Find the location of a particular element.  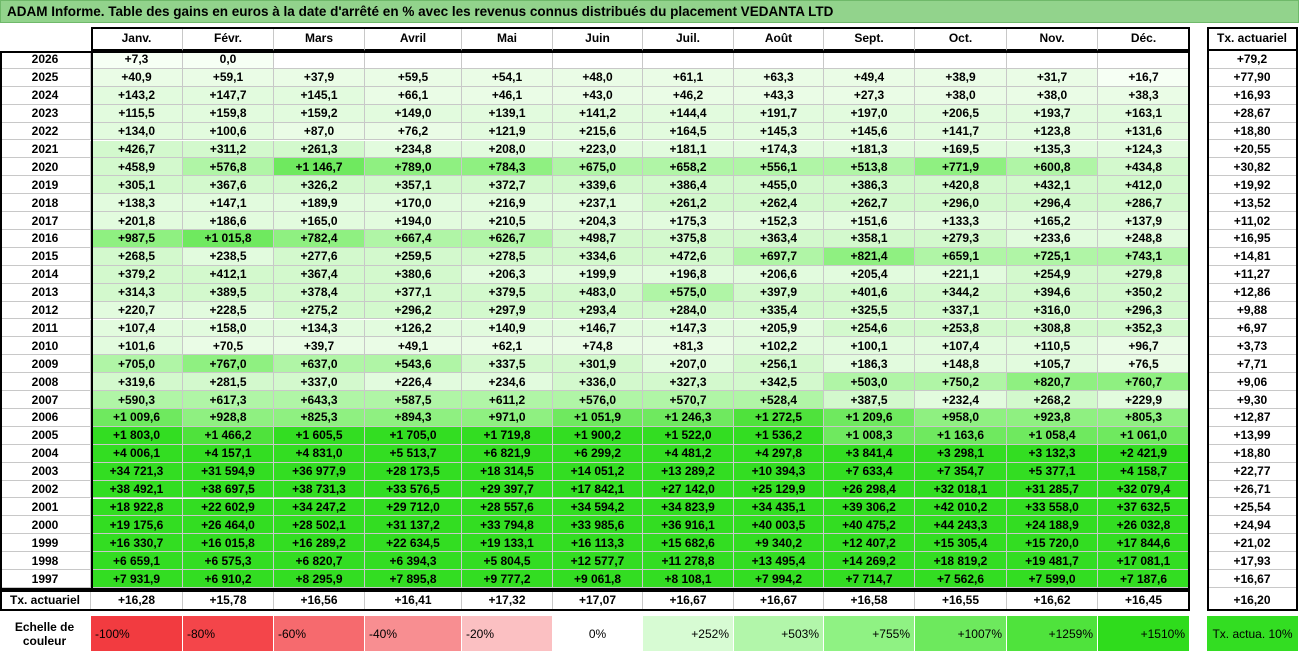

table-cell: +352,3 is located at coordinates (1144, 328).